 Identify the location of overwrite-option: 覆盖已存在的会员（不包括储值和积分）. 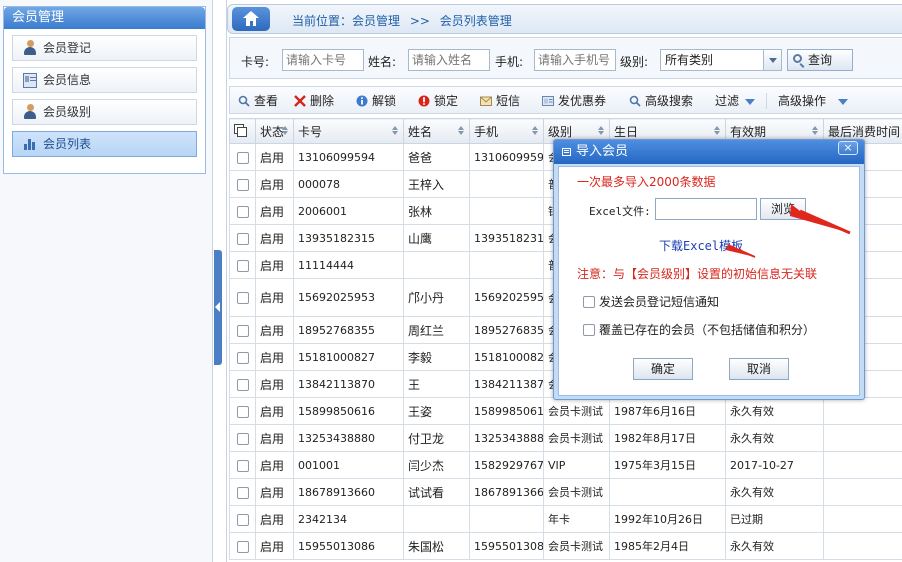
(699, 329).